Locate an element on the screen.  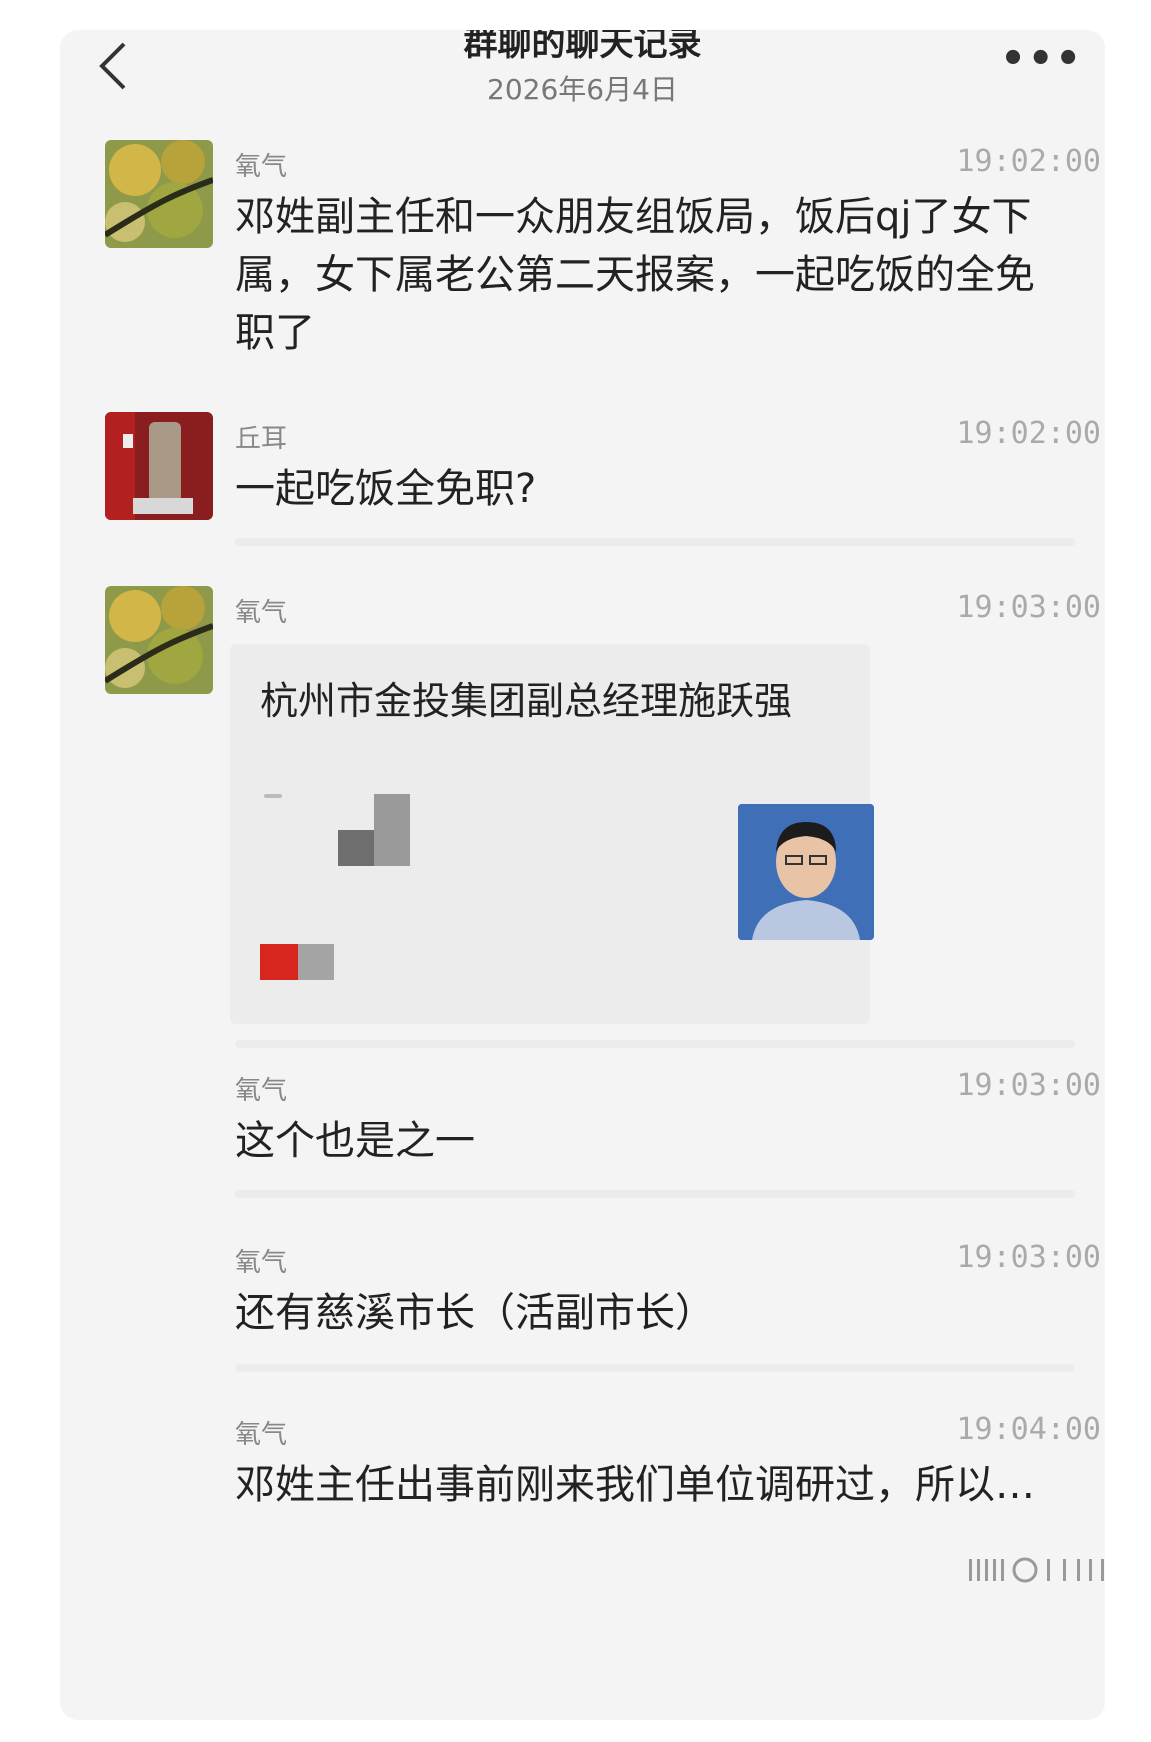
card-title: 杭州市金投集团副总经理施跃强 is located at coordinates (526, 701).